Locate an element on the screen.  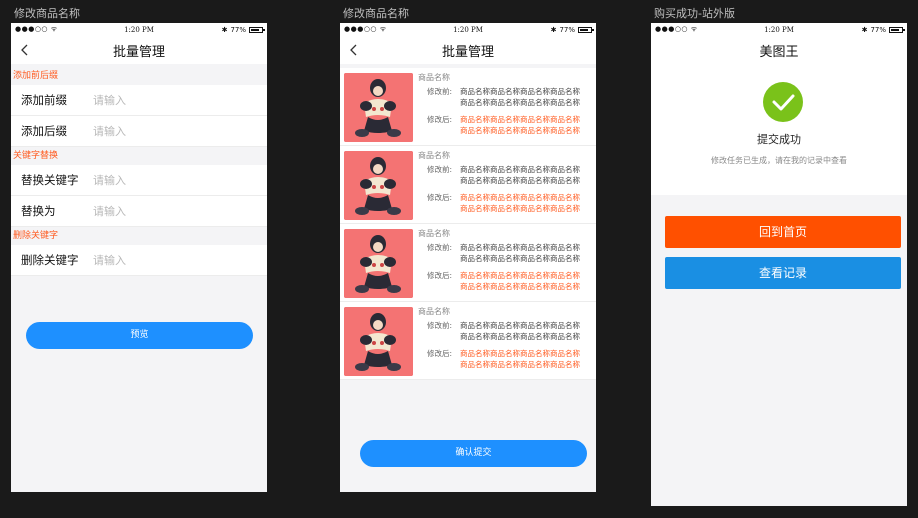
success-description: 修改任务已生成，请在我的记录中查看 is located at coordinates (779, 160).